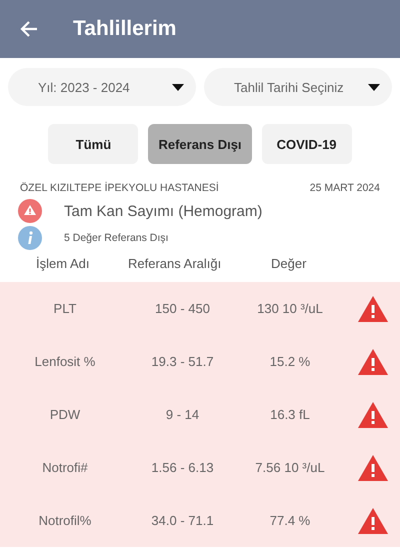 The width and height of the screenshot is (400, 558). Describe the element at coordinates (175, 264) in the screenshot. I see `column-header: Referans Aralığı` at that location.